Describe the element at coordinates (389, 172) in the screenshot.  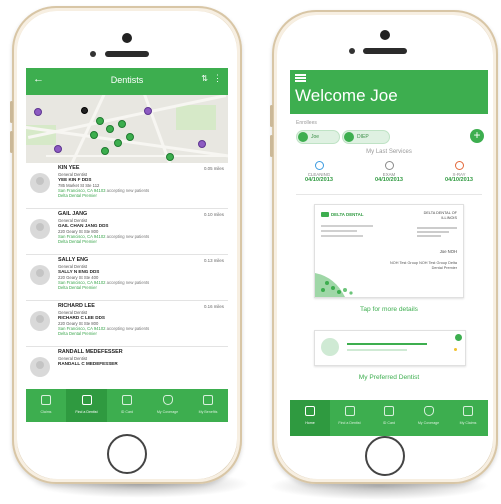
I see `service-exam: EXAM 04/10/2013` at that location.